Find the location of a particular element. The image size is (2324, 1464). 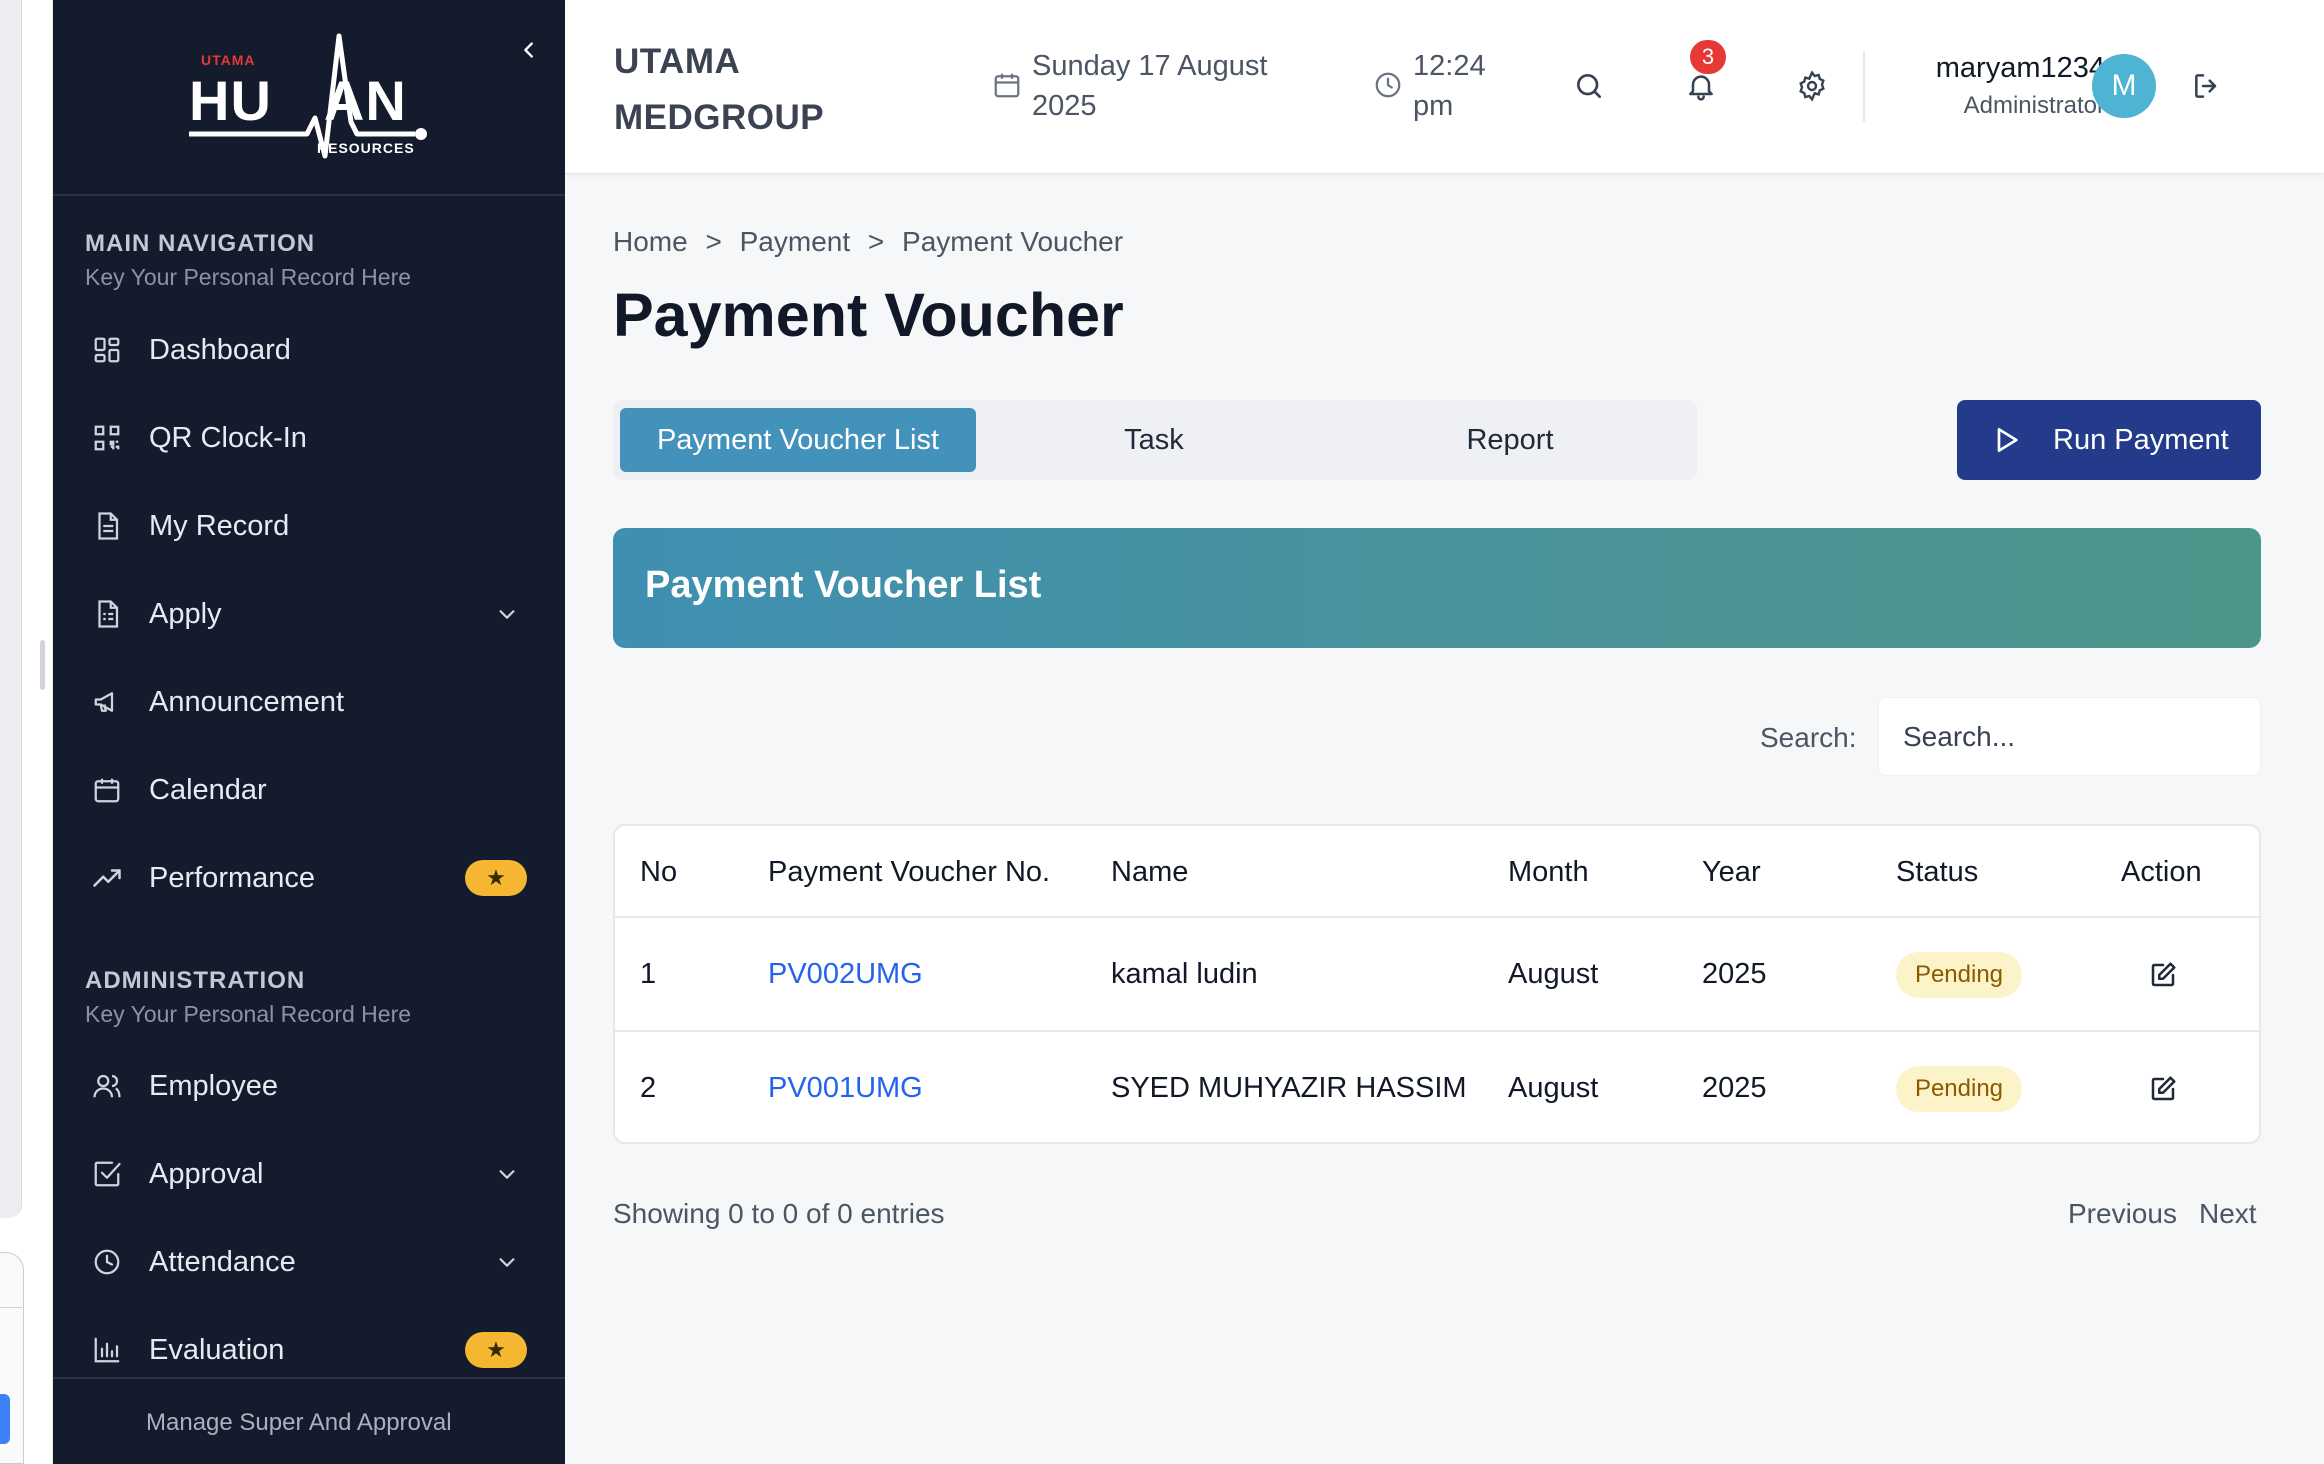

user-role: Administrator is located at coordinates (2034, 105).